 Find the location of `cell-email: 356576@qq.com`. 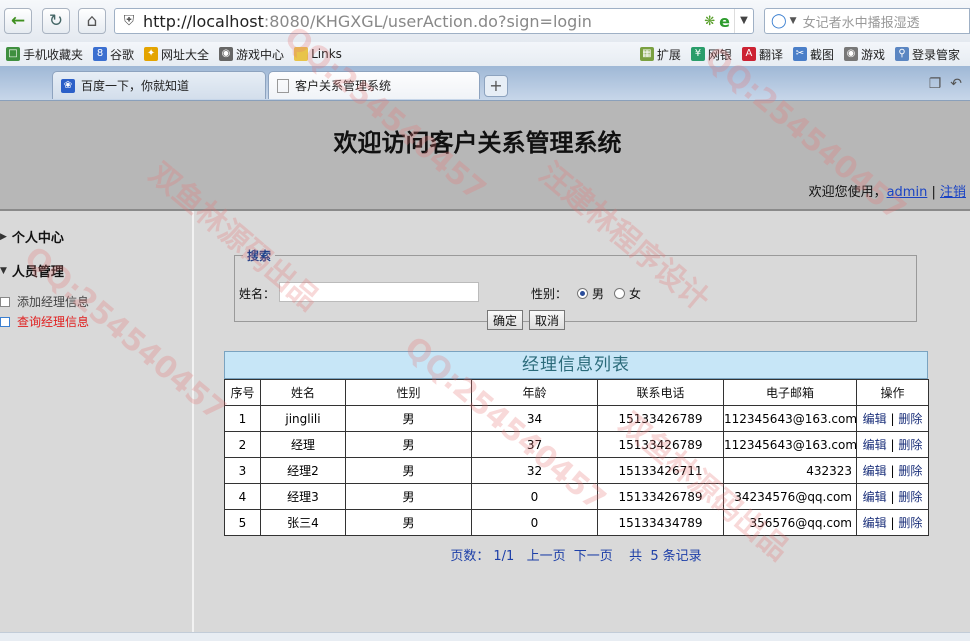

cell-email: 356576@qq.com is located at coordinates (790, 522).